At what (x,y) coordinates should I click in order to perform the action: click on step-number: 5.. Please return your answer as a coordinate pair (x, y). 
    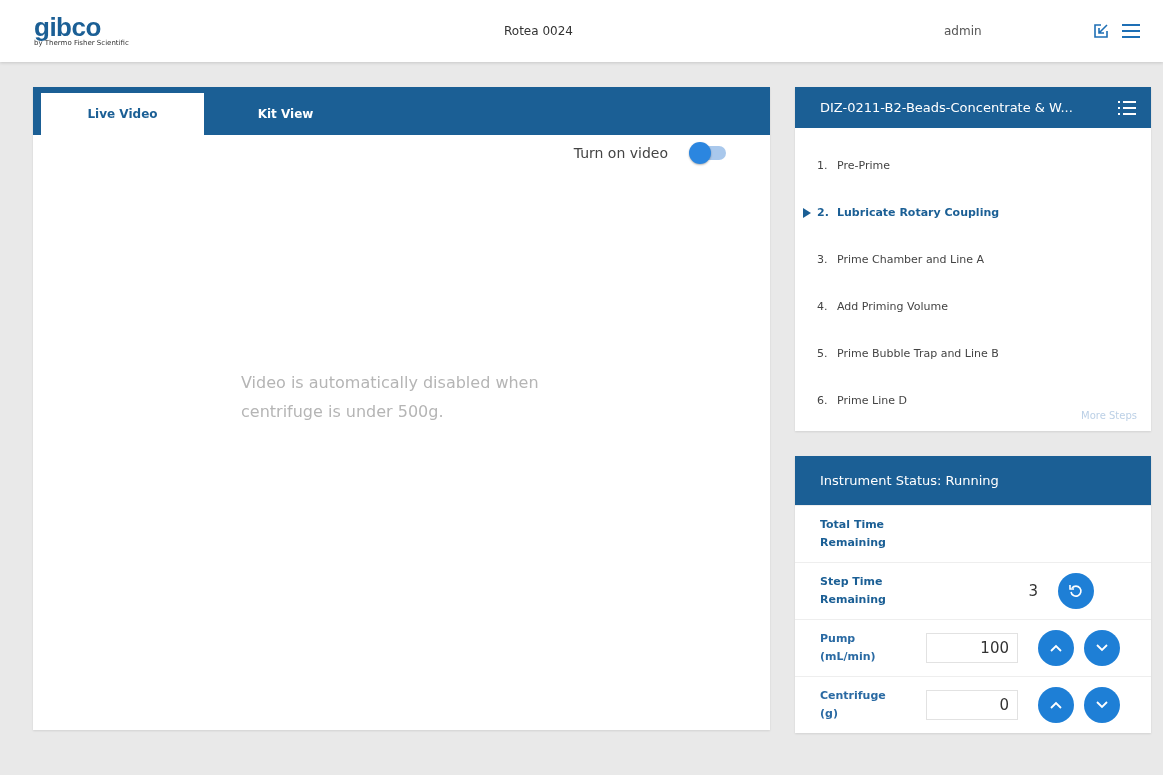
    Looking at the image, I should click on (823, 353).